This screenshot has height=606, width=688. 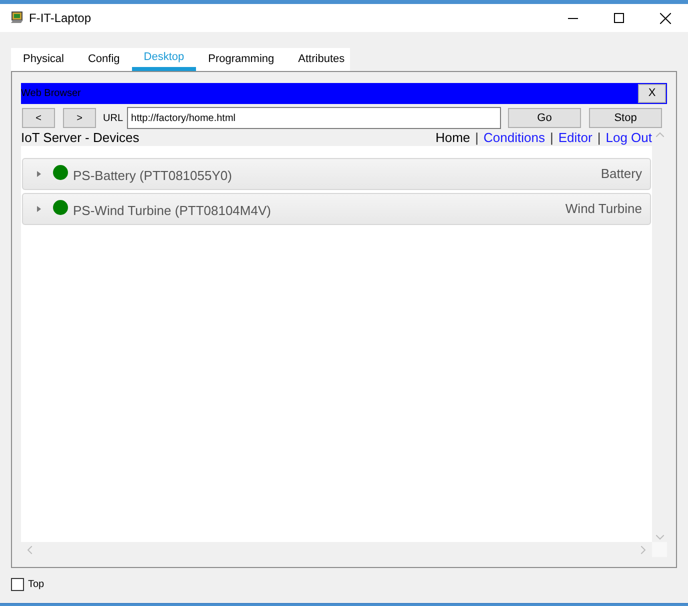 What do you see at coordinates (172, 211) in the screenshot?
I see `device-name: PS-Wind Turbine (PTT08104M4V)` at bounding box center [172, 211].